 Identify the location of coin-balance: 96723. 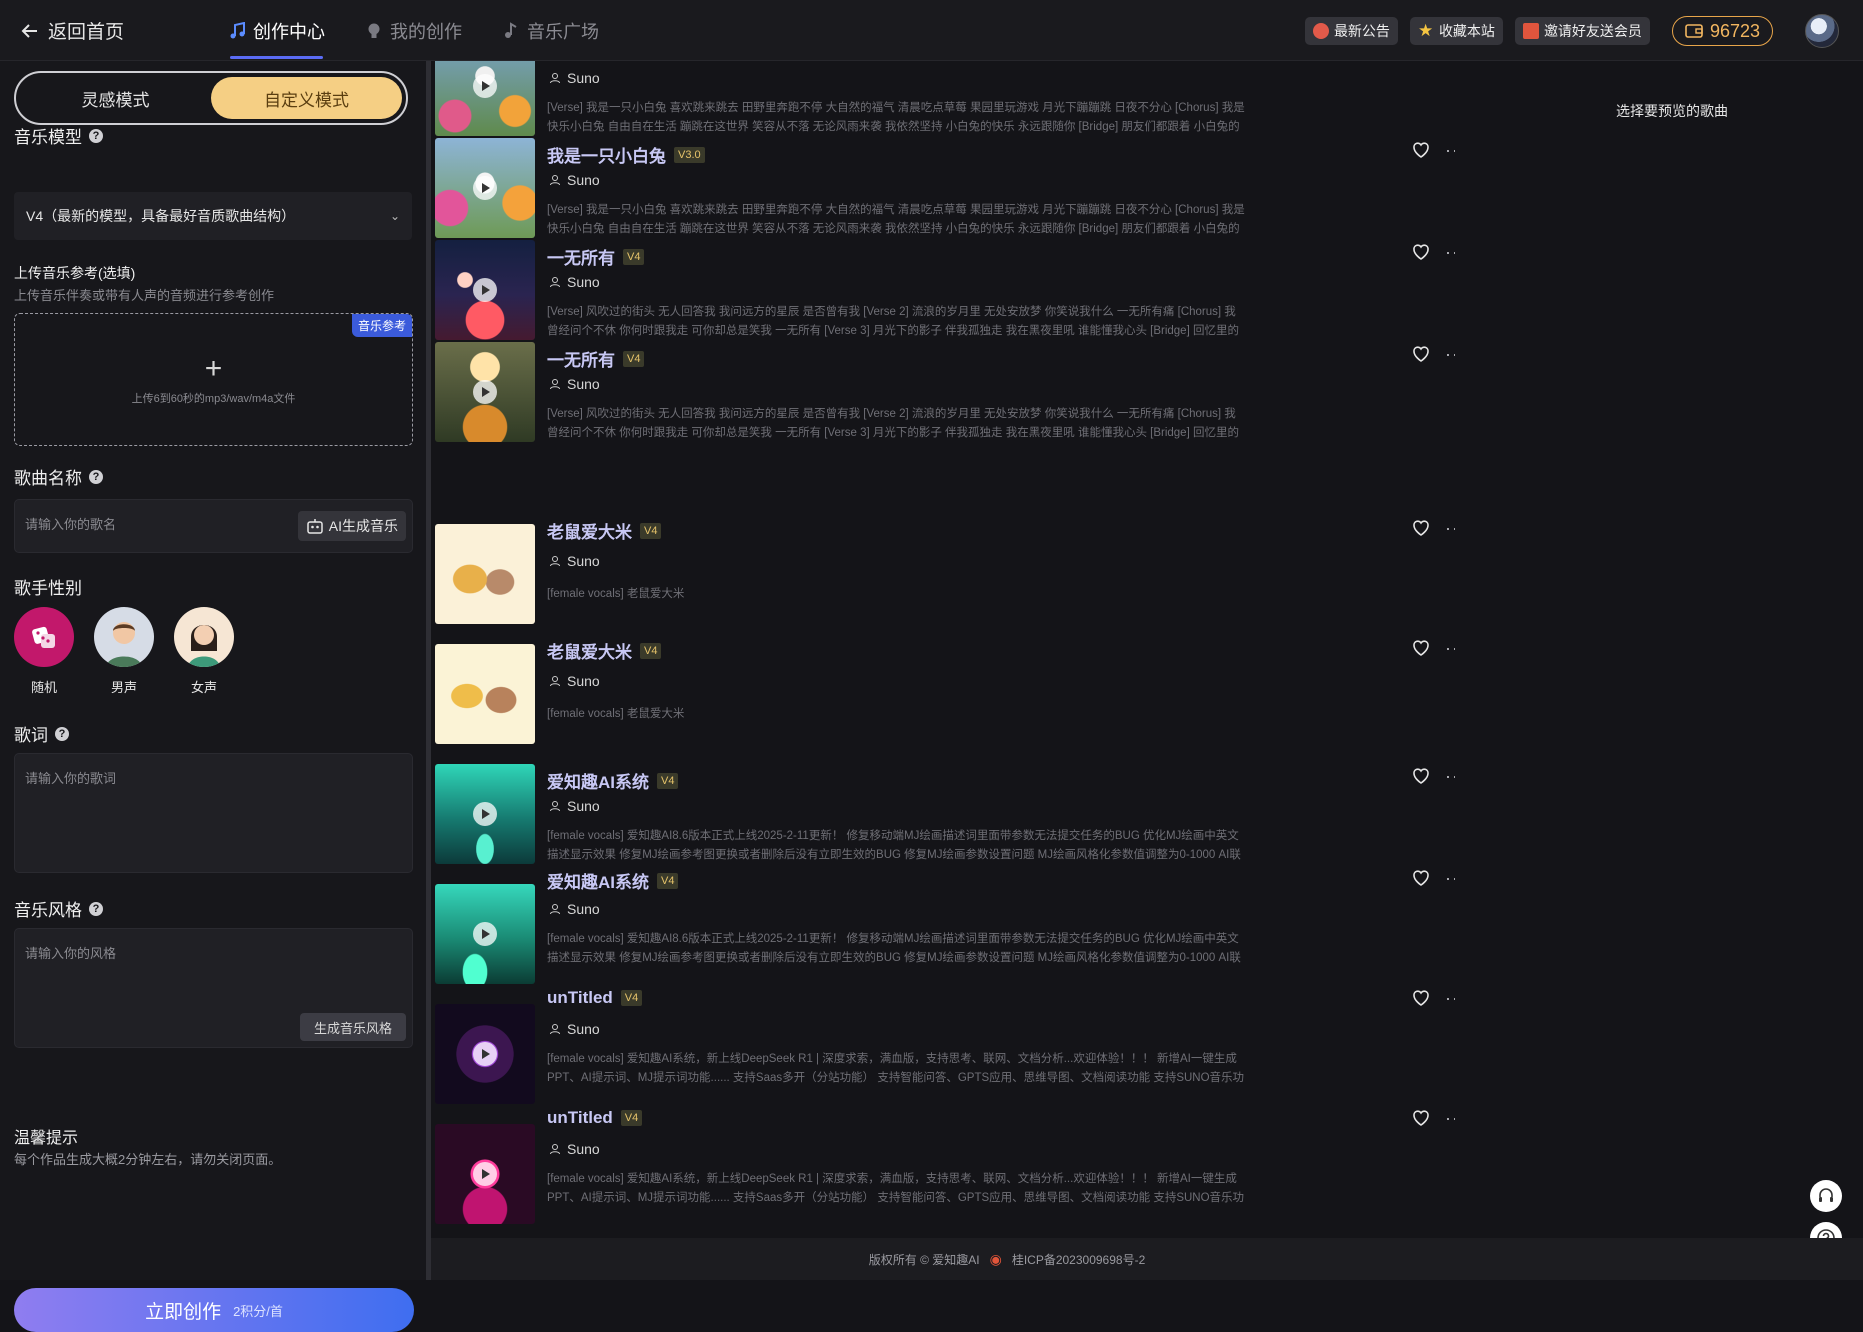
(1722, 31).